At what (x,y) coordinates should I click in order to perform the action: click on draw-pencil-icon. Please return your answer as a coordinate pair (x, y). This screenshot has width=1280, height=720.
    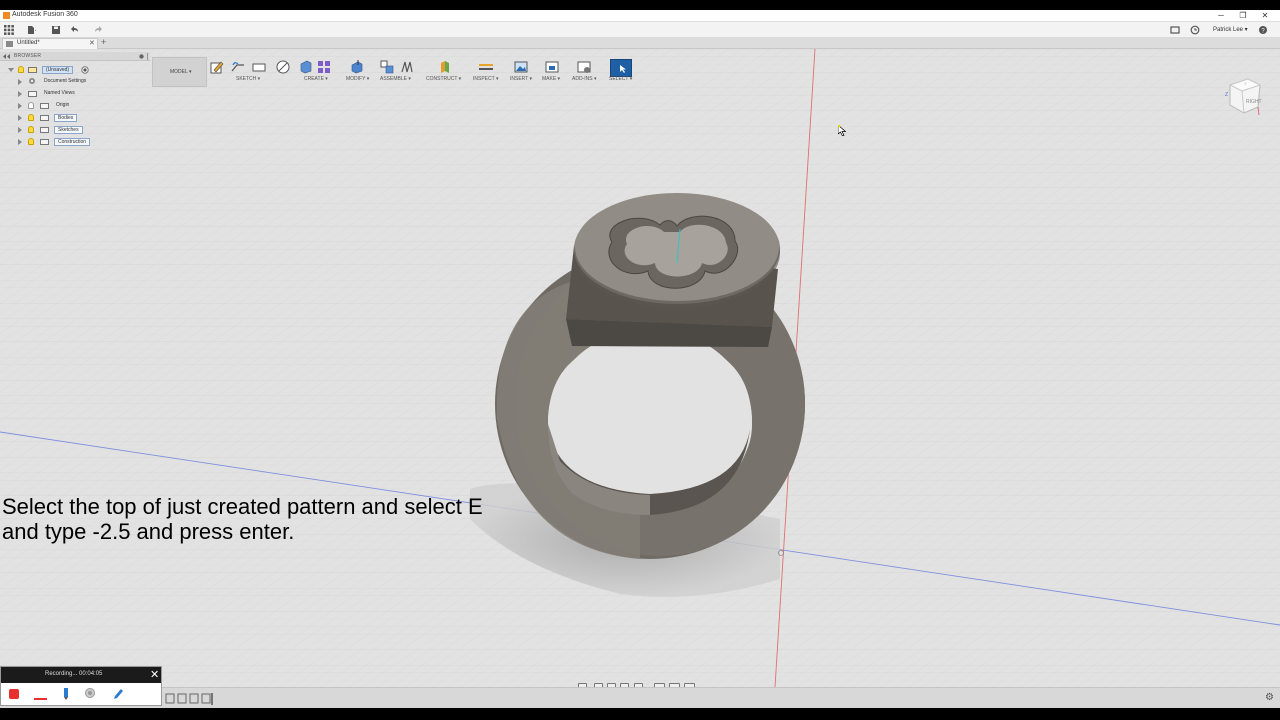
    Looking at the image, I should click on (118, 694).